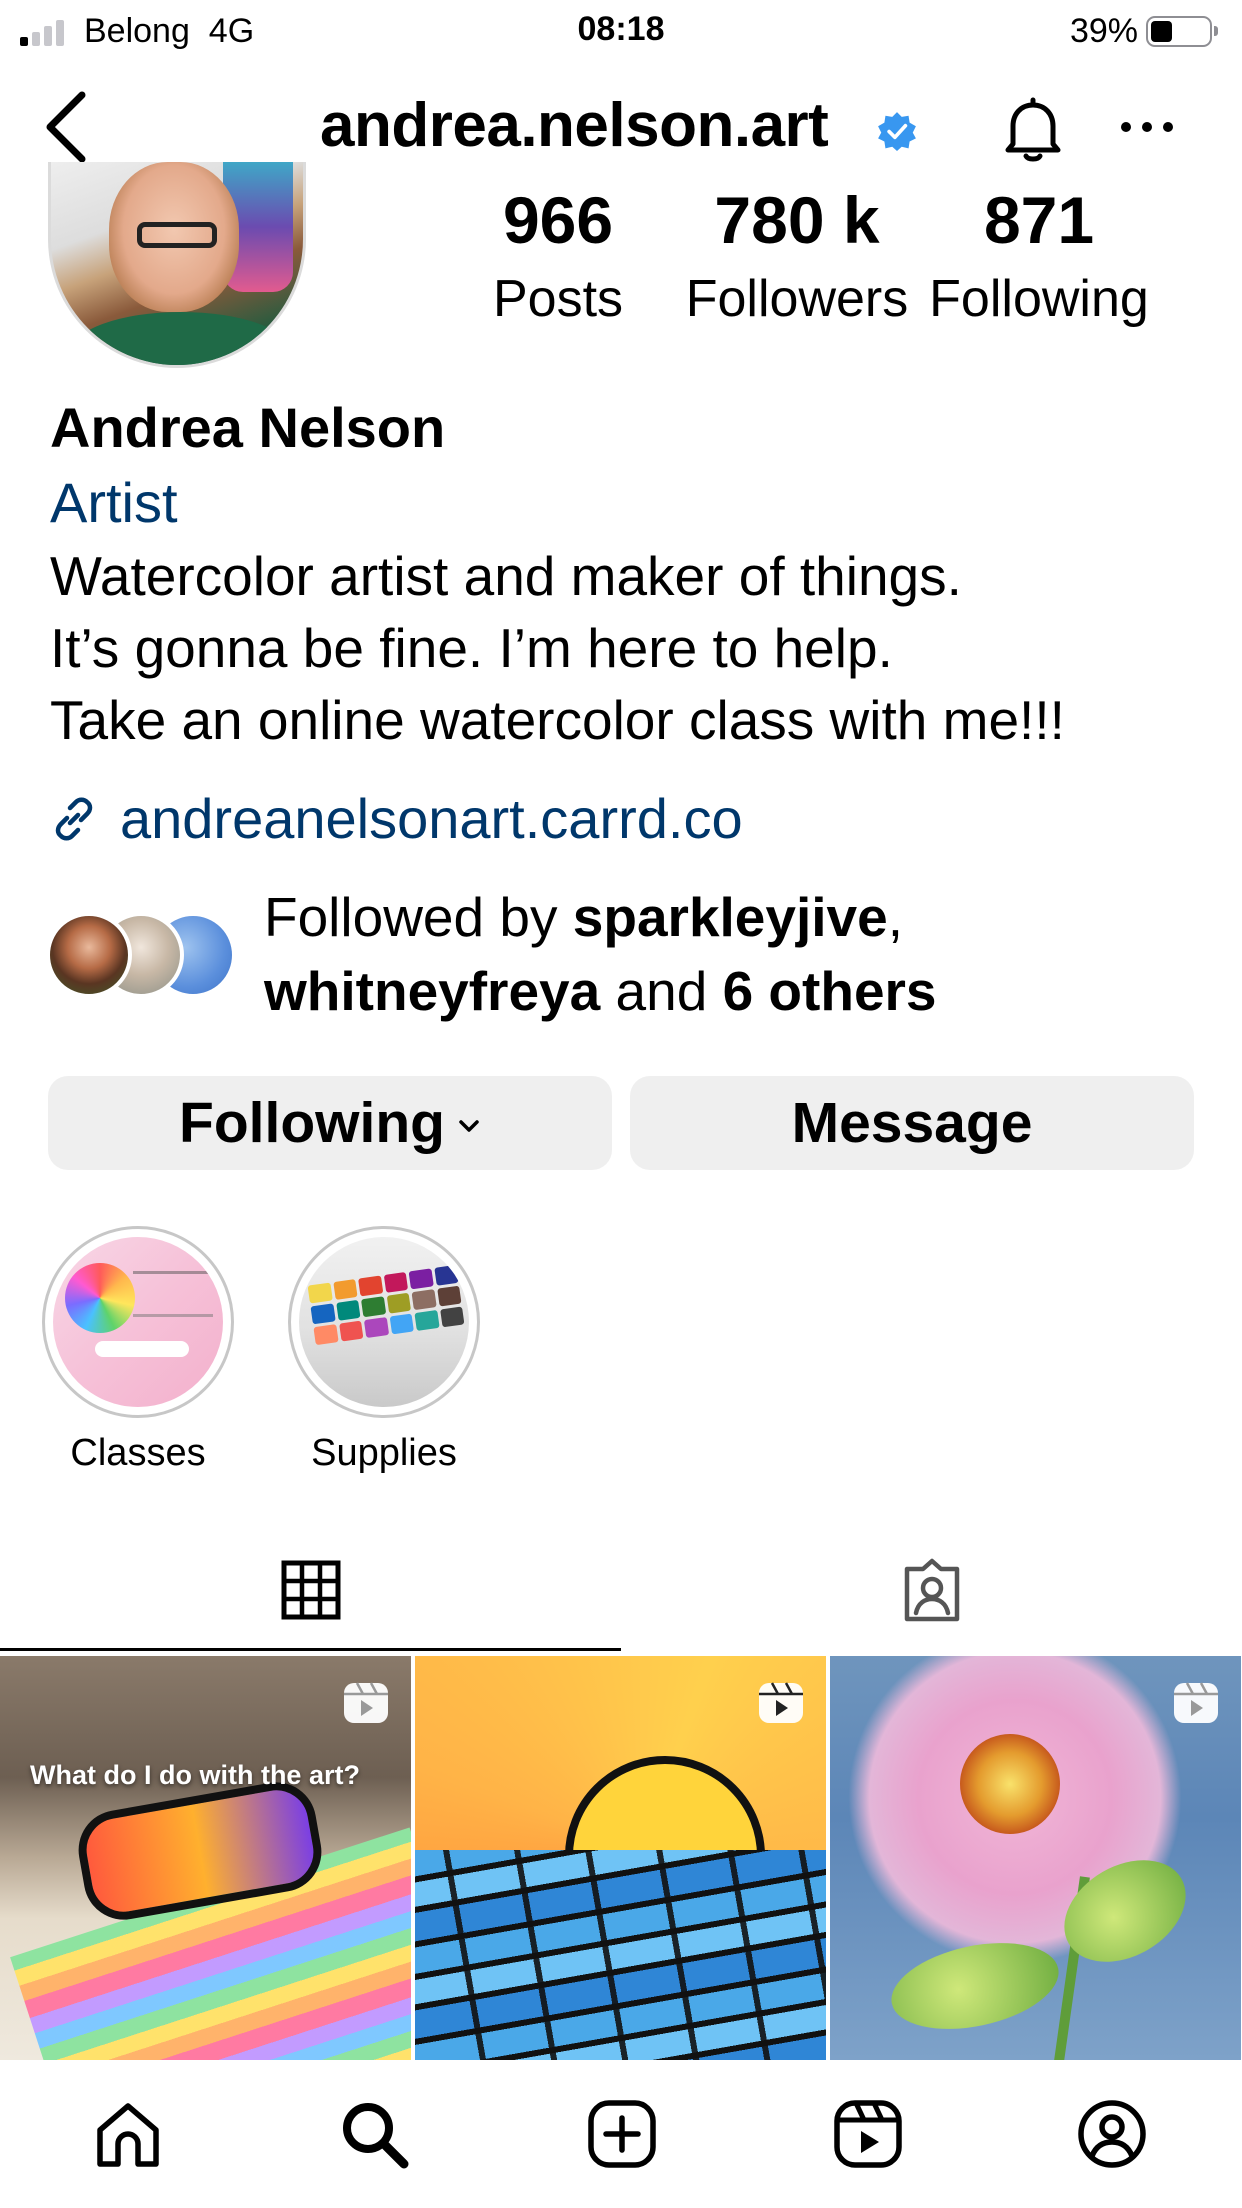 The width and height of the screenshot is (1242, 2208). I want to click on bottom-navigation, so click(621, 2134).